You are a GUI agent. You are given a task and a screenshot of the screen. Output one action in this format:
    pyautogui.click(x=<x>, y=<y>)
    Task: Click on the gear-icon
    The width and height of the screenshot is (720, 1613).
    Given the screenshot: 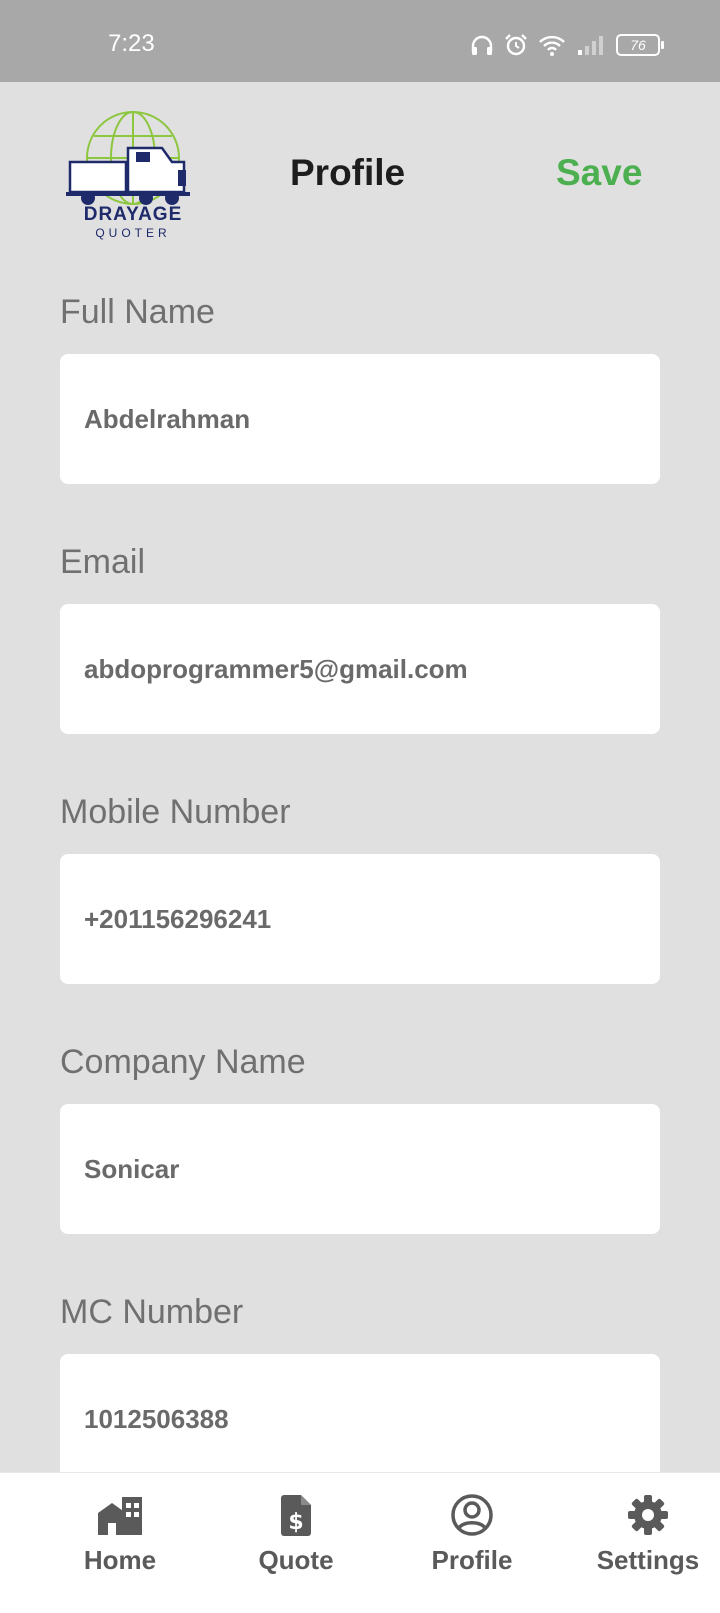 What is the action you would take?
    pyautogui.click(x=648, y=1515)
    